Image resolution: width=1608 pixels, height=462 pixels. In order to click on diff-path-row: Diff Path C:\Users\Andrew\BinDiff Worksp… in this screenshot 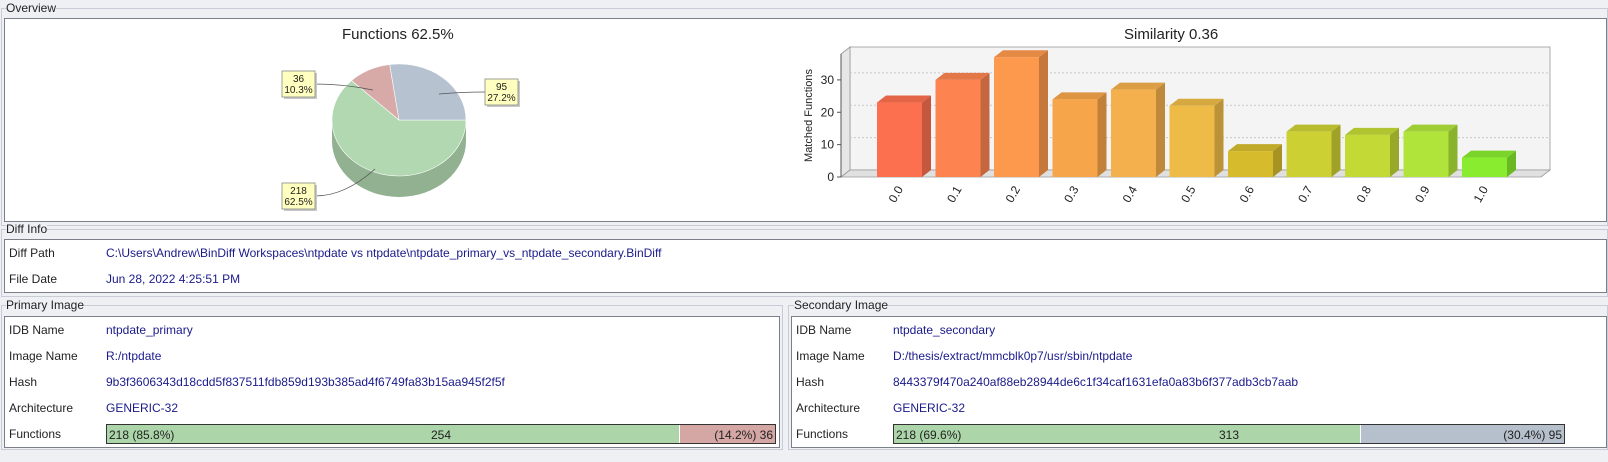, I will do `click(805, 253)`.